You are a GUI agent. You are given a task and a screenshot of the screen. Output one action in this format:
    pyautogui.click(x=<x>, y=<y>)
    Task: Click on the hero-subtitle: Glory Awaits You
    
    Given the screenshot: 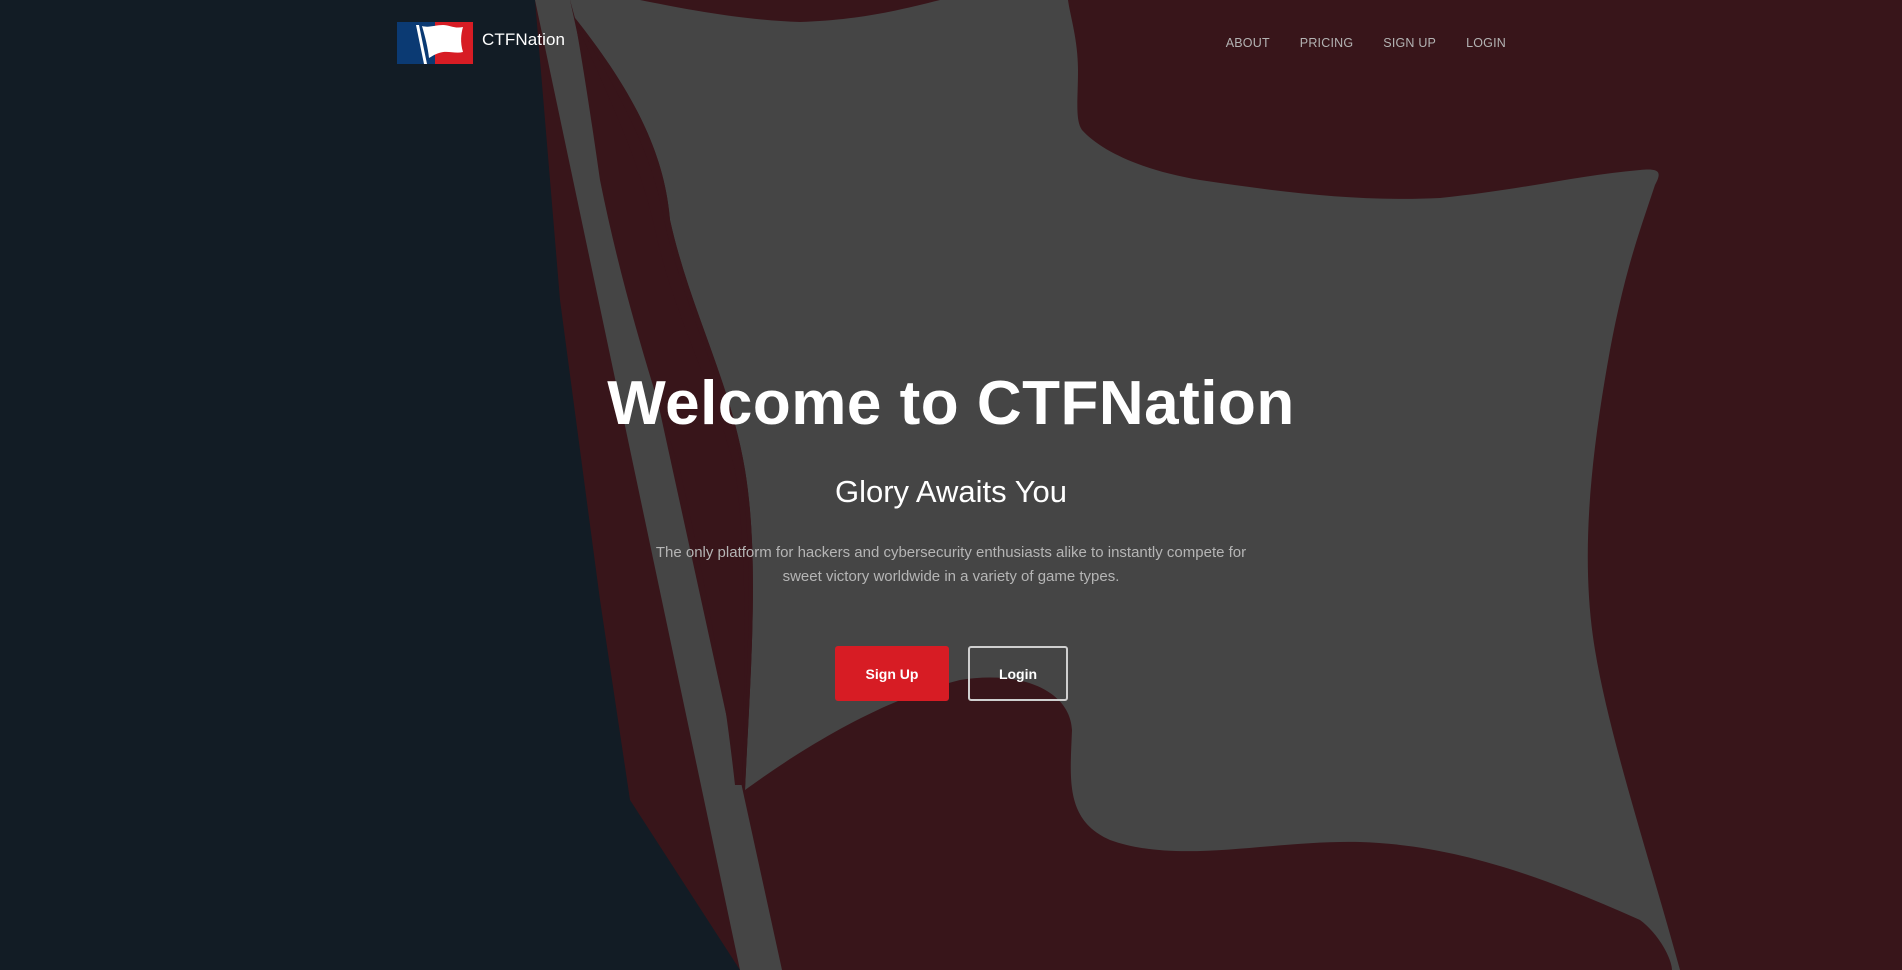 What is the action you would take?
    pyautogui.click(x=951, y=491)
    